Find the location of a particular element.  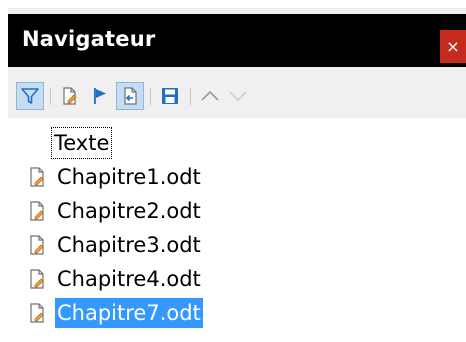

tree-item: Chapitre3.odt is located at coordinates (115, 244).